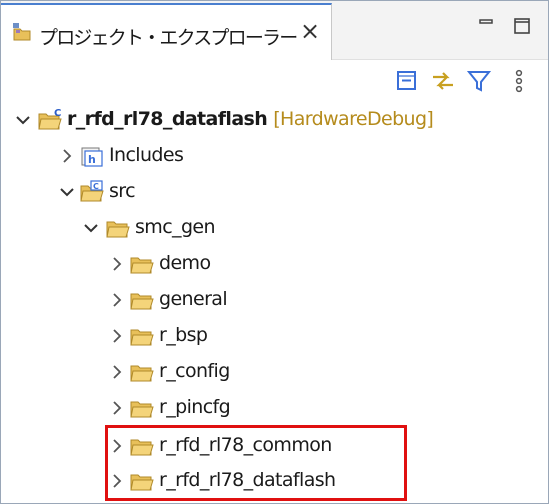 Image resolution: width=549 pixels, height=504 pixels. Describe the element at coordinates (310, 31) in the screenshot. I see `close-icon: ×` at that location.